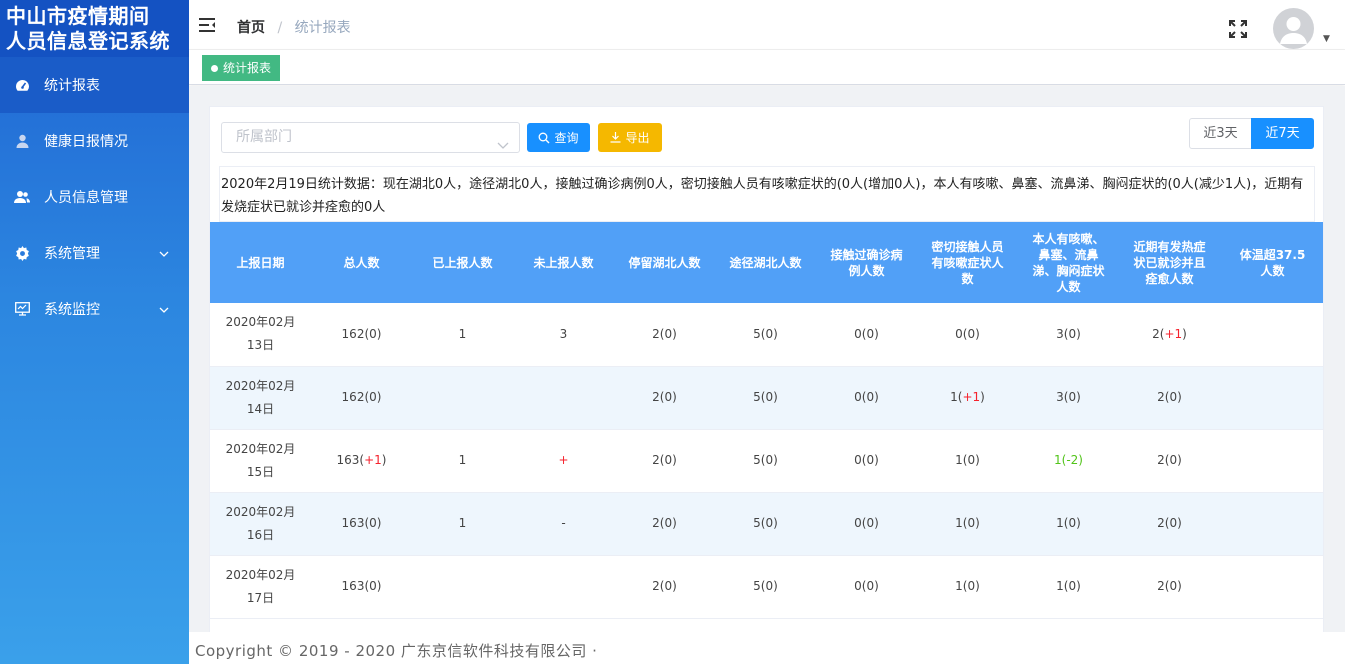 Image resolution: width=1345 pixels, height=664 pixels. I want to click on total-value: 163, so click(348, 460).